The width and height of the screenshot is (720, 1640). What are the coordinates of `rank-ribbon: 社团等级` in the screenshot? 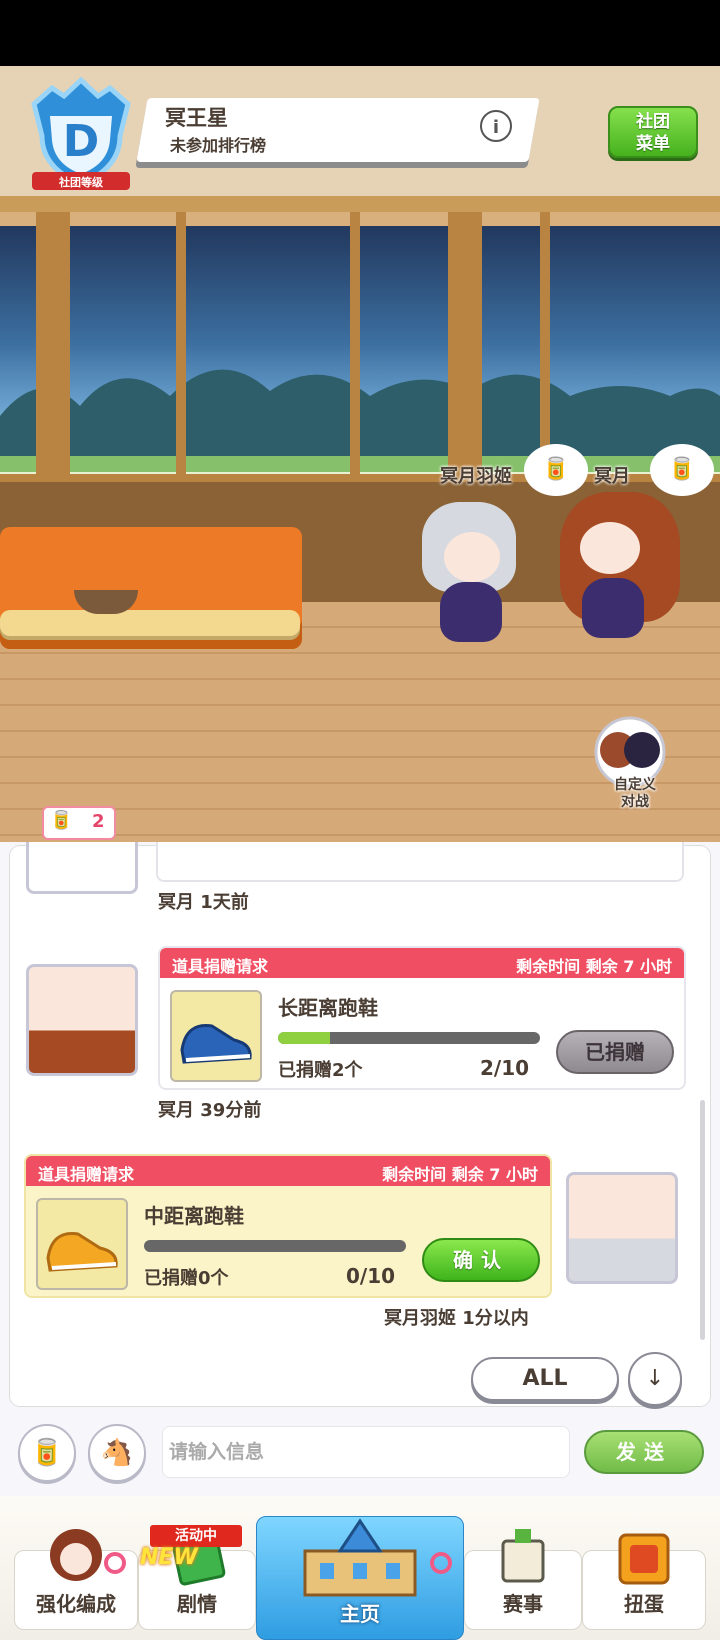 It's located at (81, 182).